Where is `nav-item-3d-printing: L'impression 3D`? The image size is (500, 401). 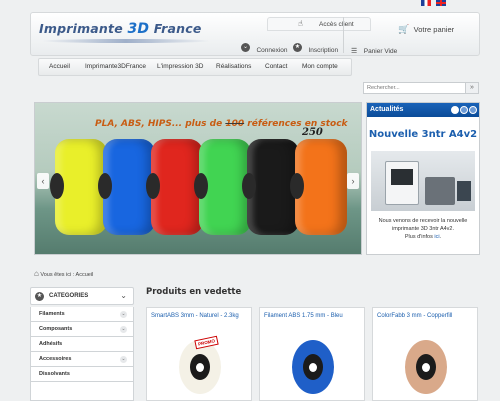
nav-item-3d-printing: L'impression 3D is located at coordinates (180, 66).